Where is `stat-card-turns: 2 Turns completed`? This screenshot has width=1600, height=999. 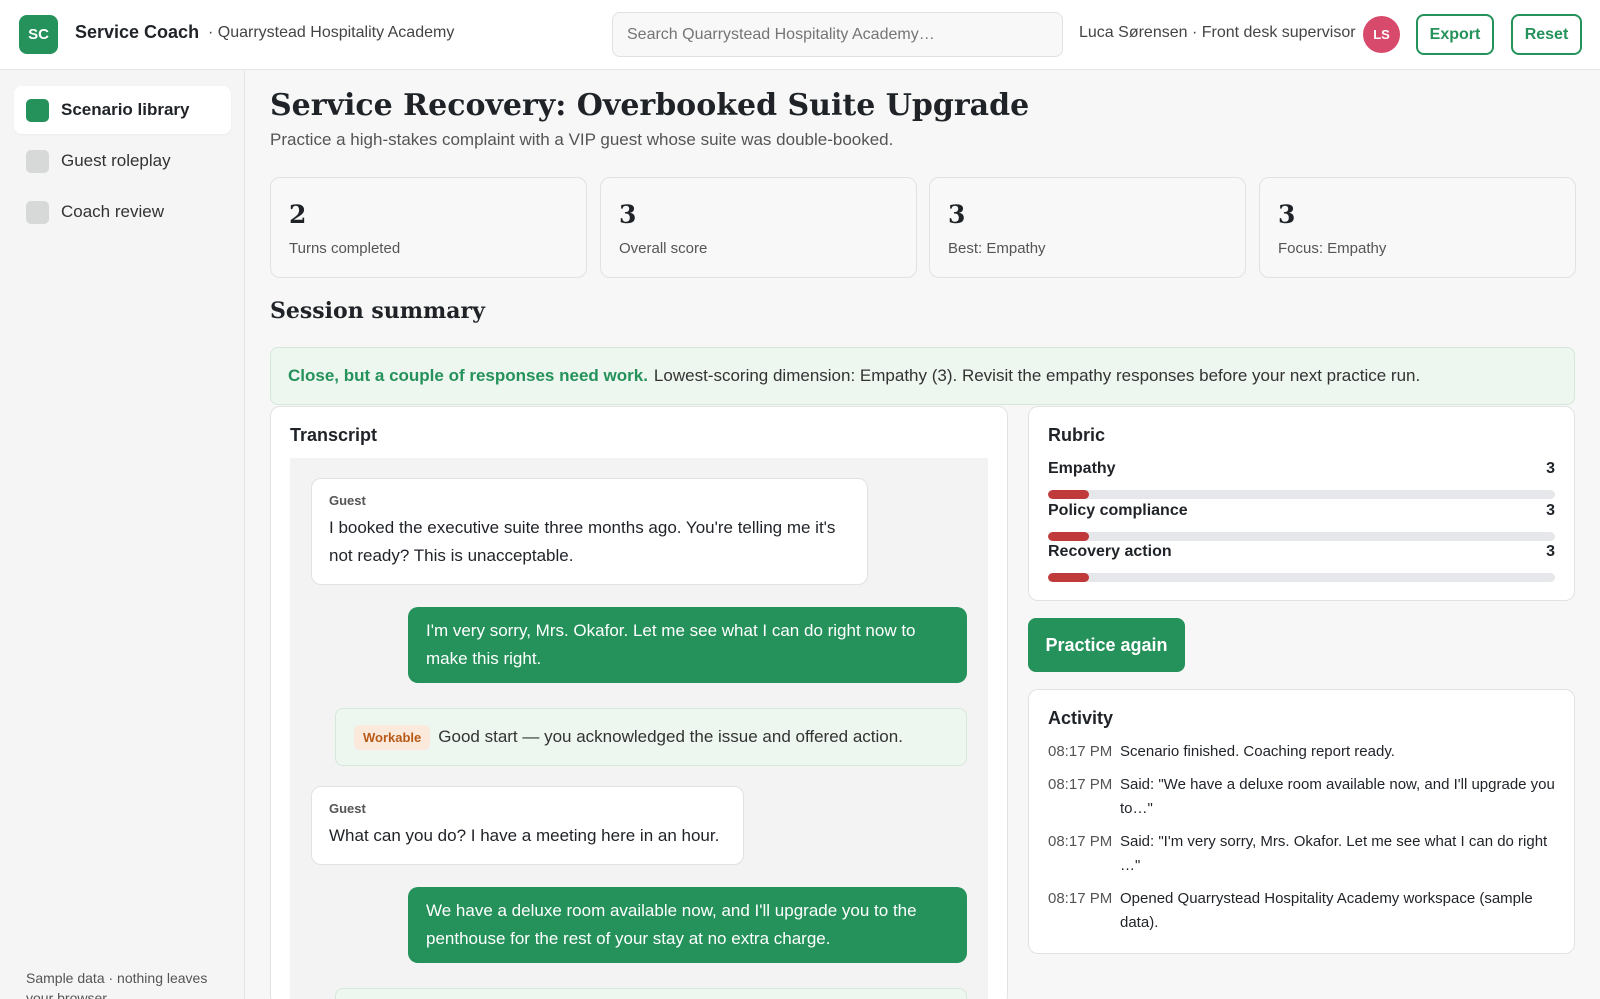
stat-card-turns: 2 Turns completed is located at coordinates (428, 227).